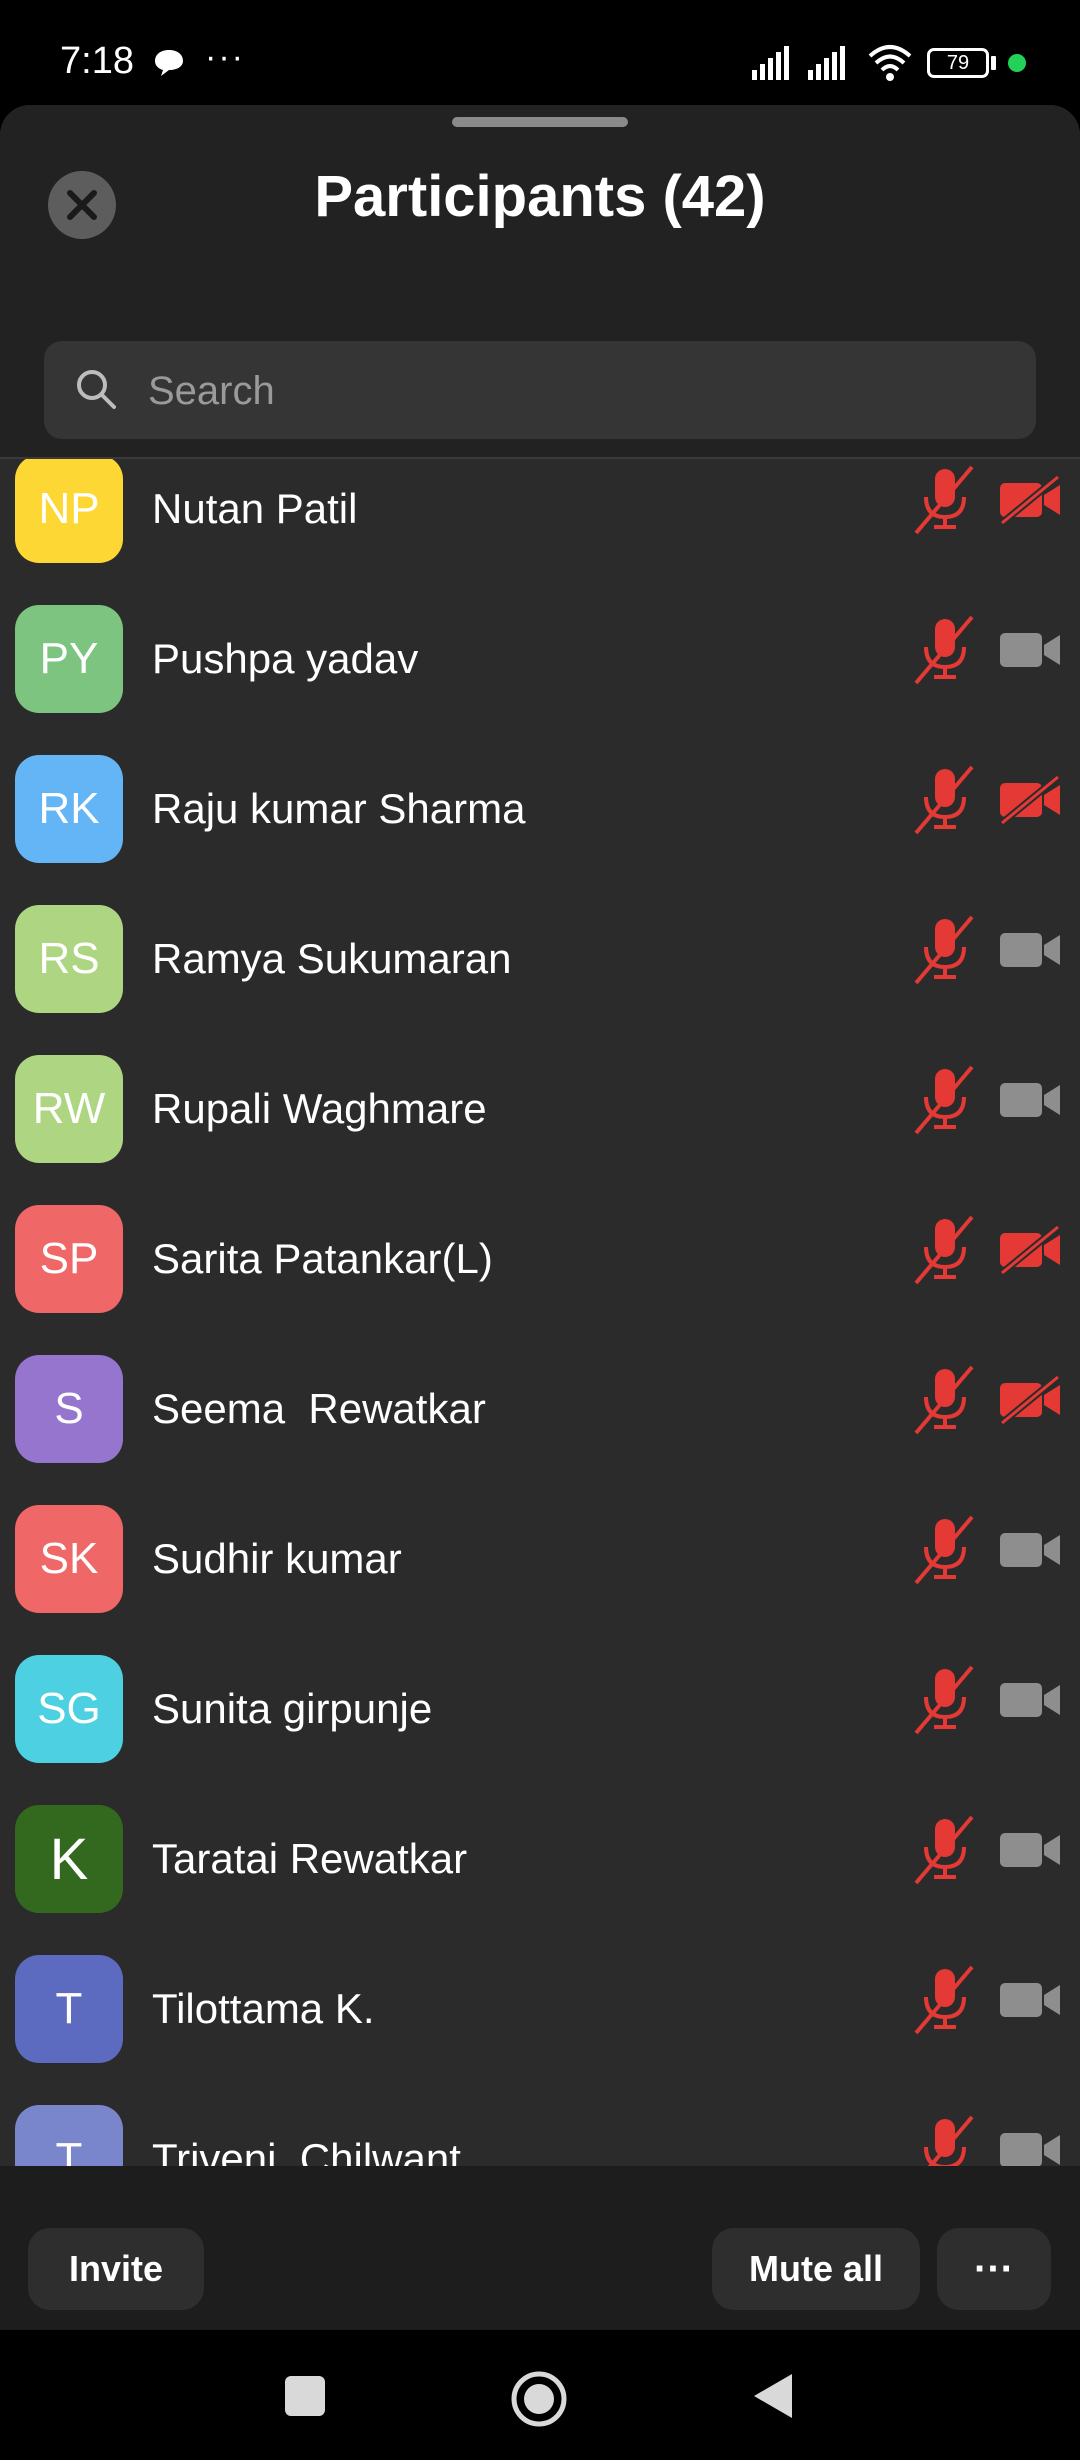 The image size is (1080, 2460). Describe the element at coordinates (540, 1580) in the screenshot. I see `participant-row: SK Sudhir kumar` at that location.